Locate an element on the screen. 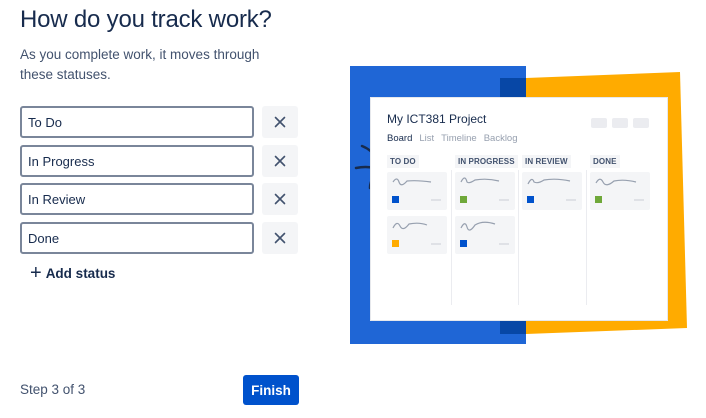 This screenshot has width=706, height=418. status-input-todo is located at coordinates (137, 122).